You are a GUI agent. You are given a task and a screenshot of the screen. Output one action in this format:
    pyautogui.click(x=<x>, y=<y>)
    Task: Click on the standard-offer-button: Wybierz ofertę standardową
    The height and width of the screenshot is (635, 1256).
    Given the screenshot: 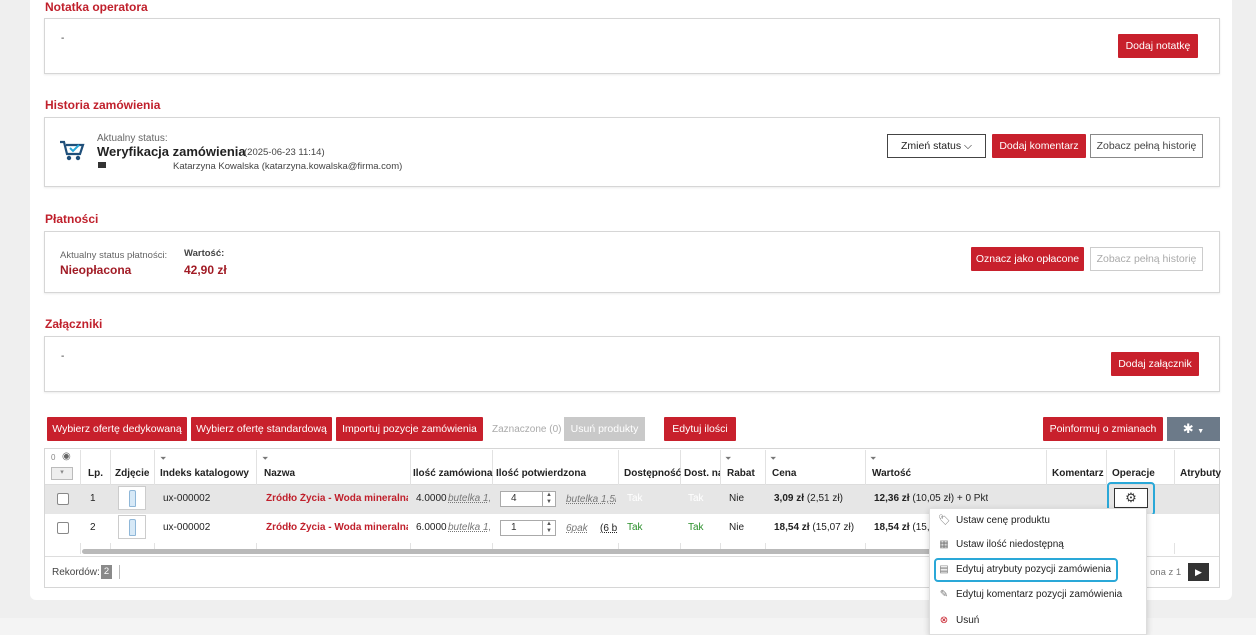 What is the action you would take?
    pyautogui.click(x=261, y=429)
    